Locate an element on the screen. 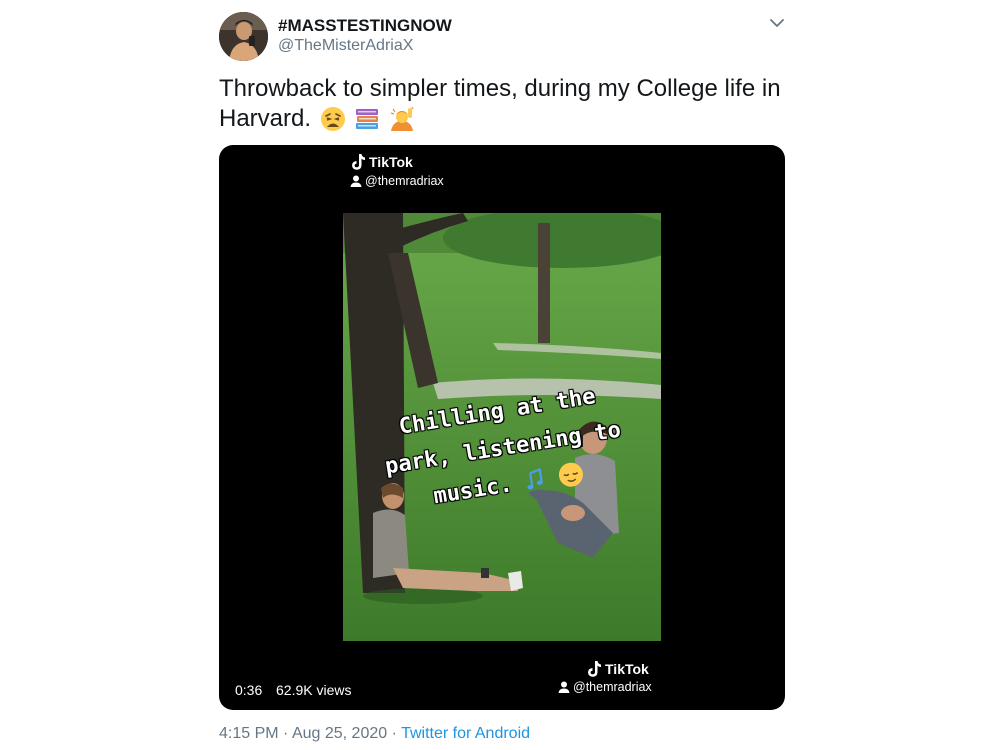 The image size is (1000, 750). music-notes-icon is located at coordinates (535, 479).